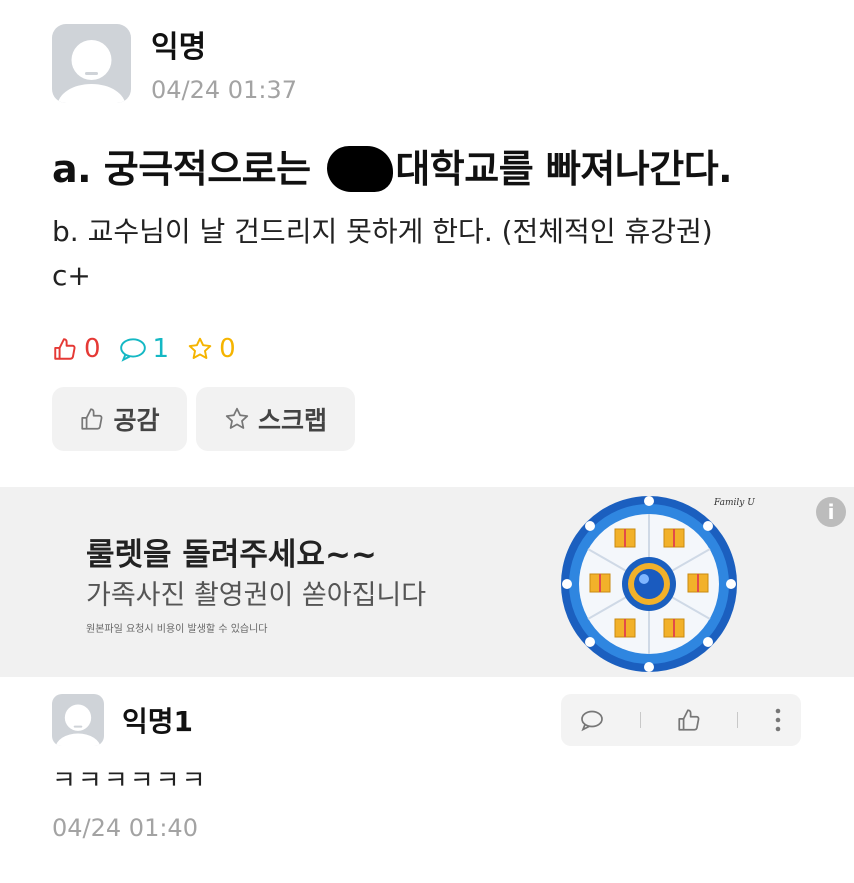  I want to click on post-title-part2: 대학교를 빠져나간다., so click(564, 169).